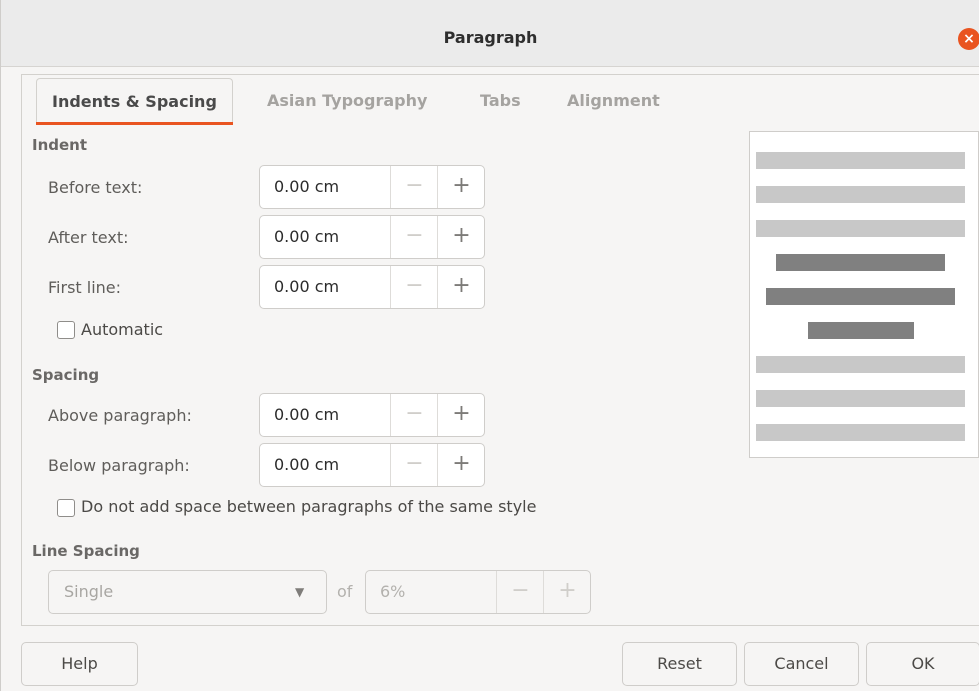 Image resolution: width=979 pixels, height=691 pixels. Describe the element at coordinates (85, 287) in the screenshot. I see `first-line-label: First line:` at that location.